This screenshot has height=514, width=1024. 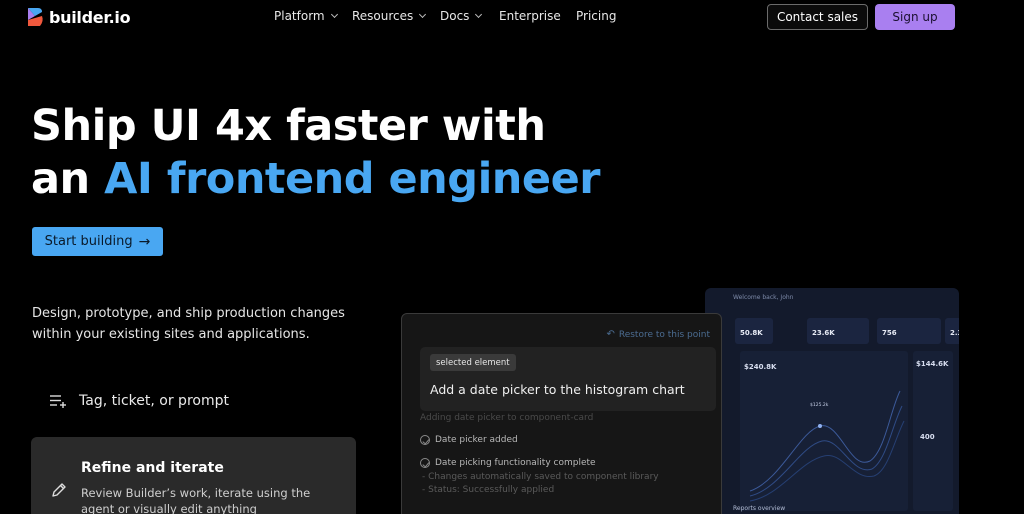 What do you see at coordinates (889, 333) in the screenshot?
I see `stat-value: 756` at bounding box center [889, 333].